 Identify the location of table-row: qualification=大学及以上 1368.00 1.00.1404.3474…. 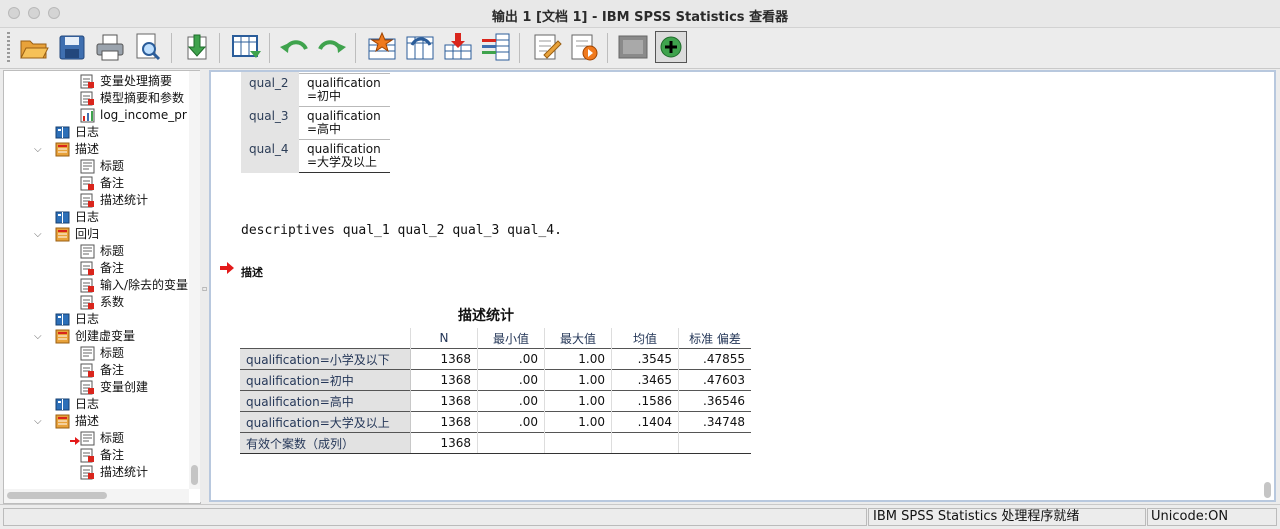
(495, 422).